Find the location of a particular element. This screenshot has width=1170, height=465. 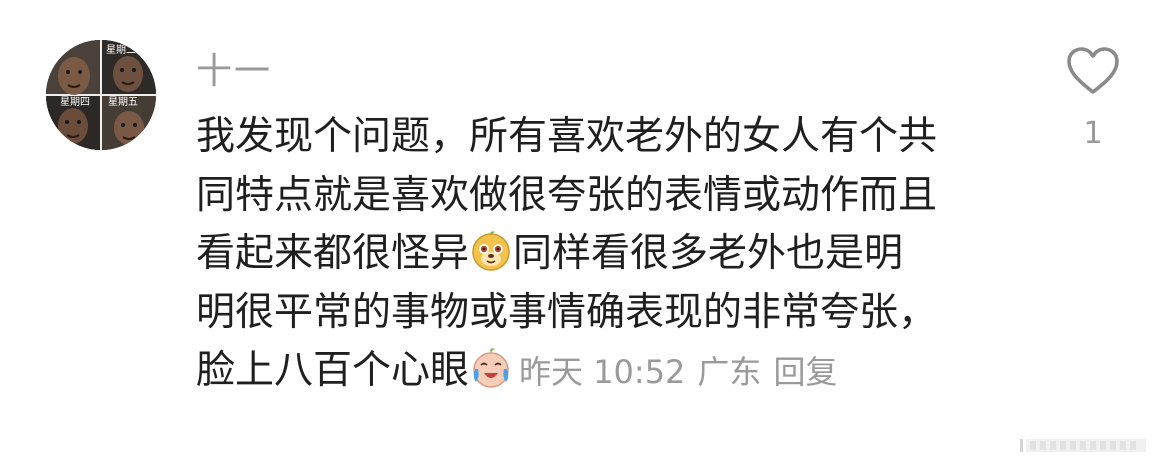

comment-location: 广东 is located at coordinates (729, 372).